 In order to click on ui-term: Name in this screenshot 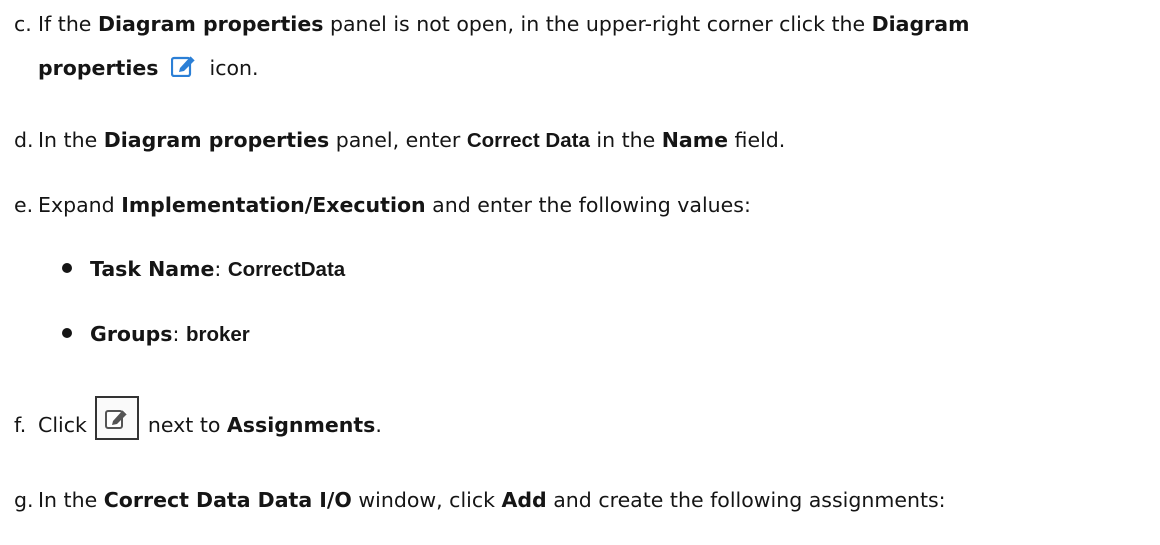, I will do `click(695, 140)`.